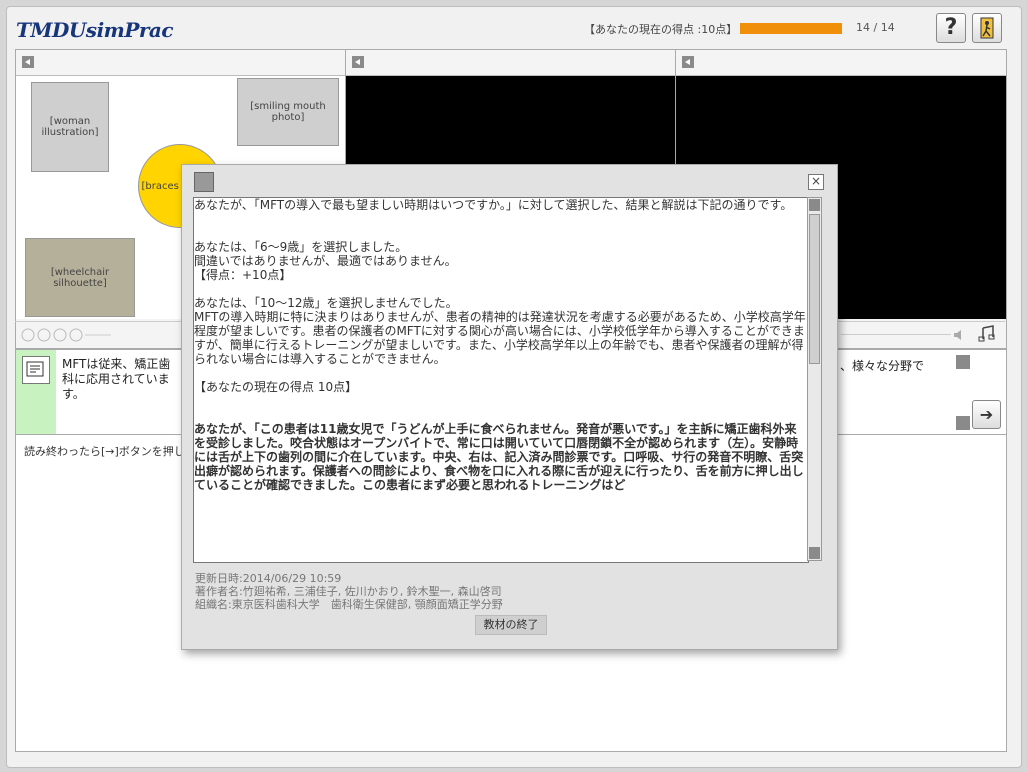 This screenshot has height=772, width=1027. I want to click on finish-button: 教材の終了, so click(511, 625).